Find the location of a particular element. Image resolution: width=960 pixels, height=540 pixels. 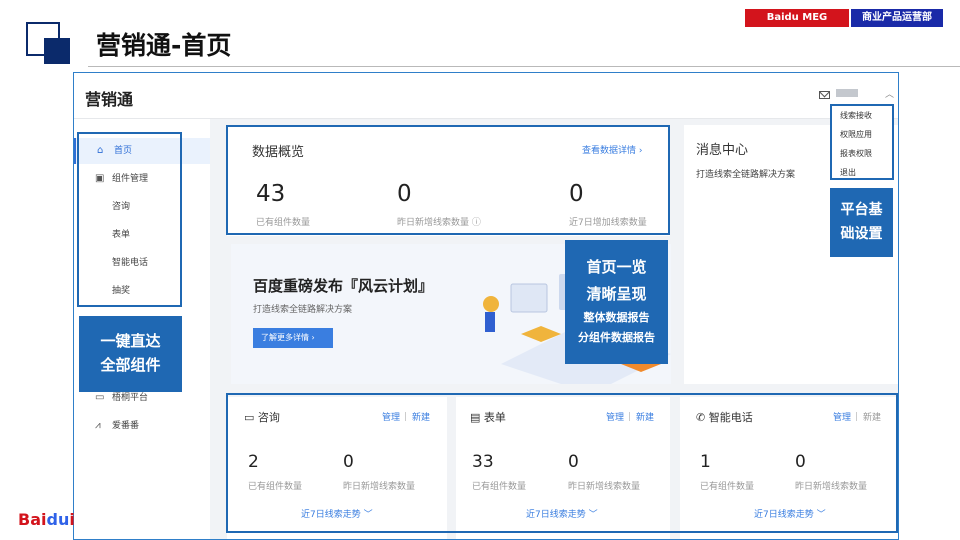

baidu-logo: Baidui is located at coordinates (46, 519).